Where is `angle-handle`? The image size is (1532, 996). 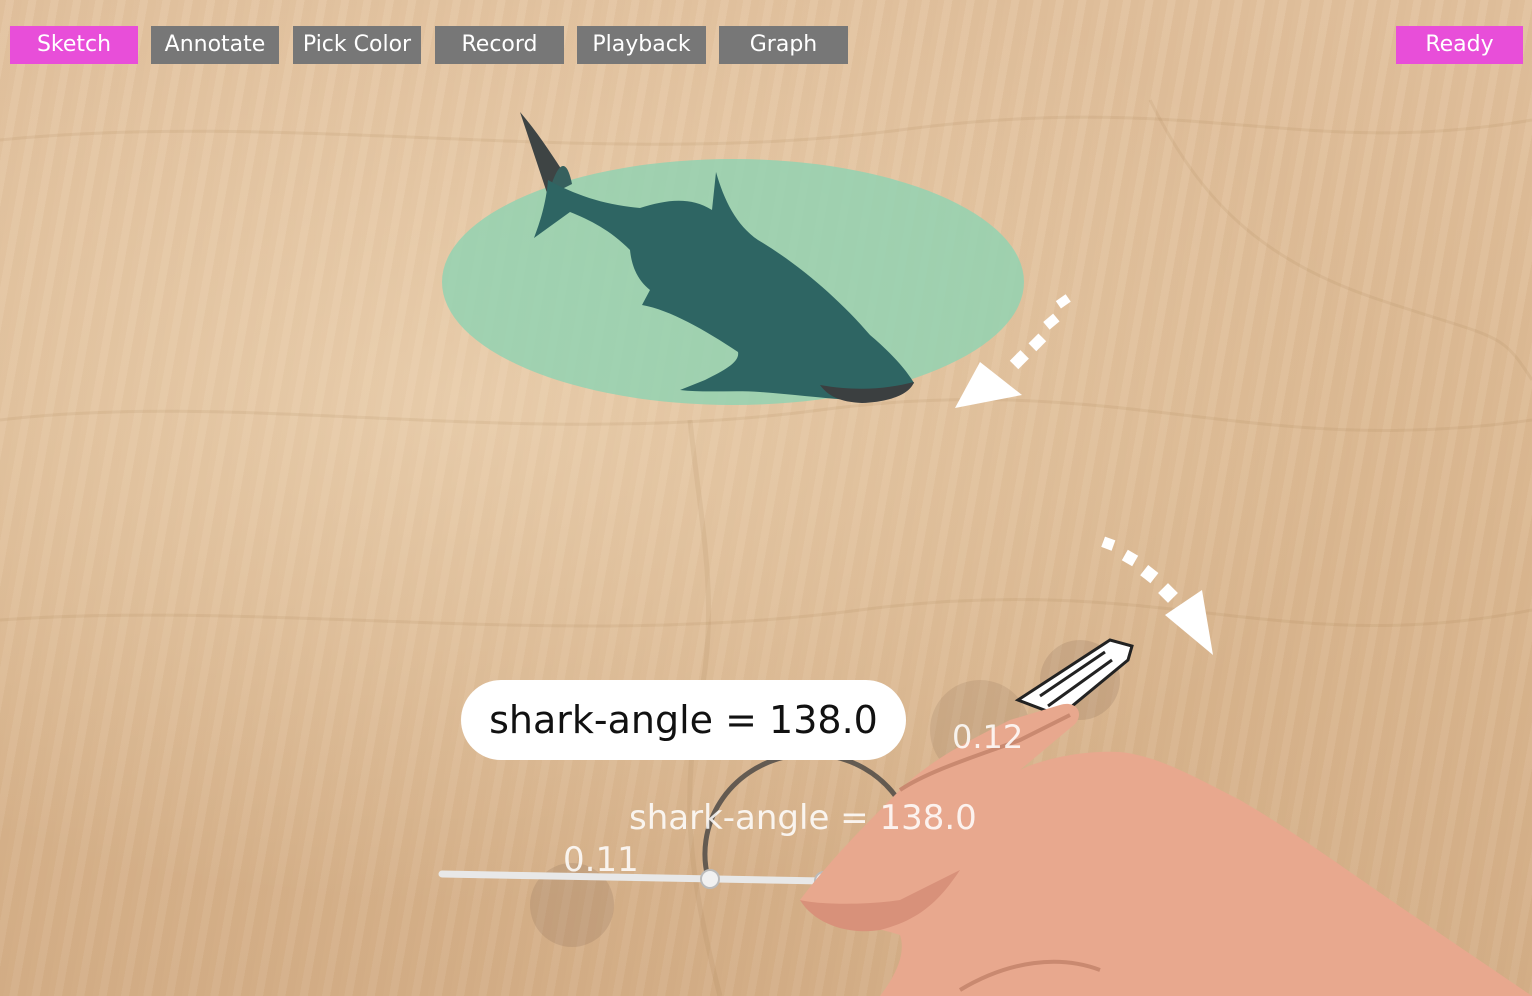 angle-handle is located at coordinates (710, 879).